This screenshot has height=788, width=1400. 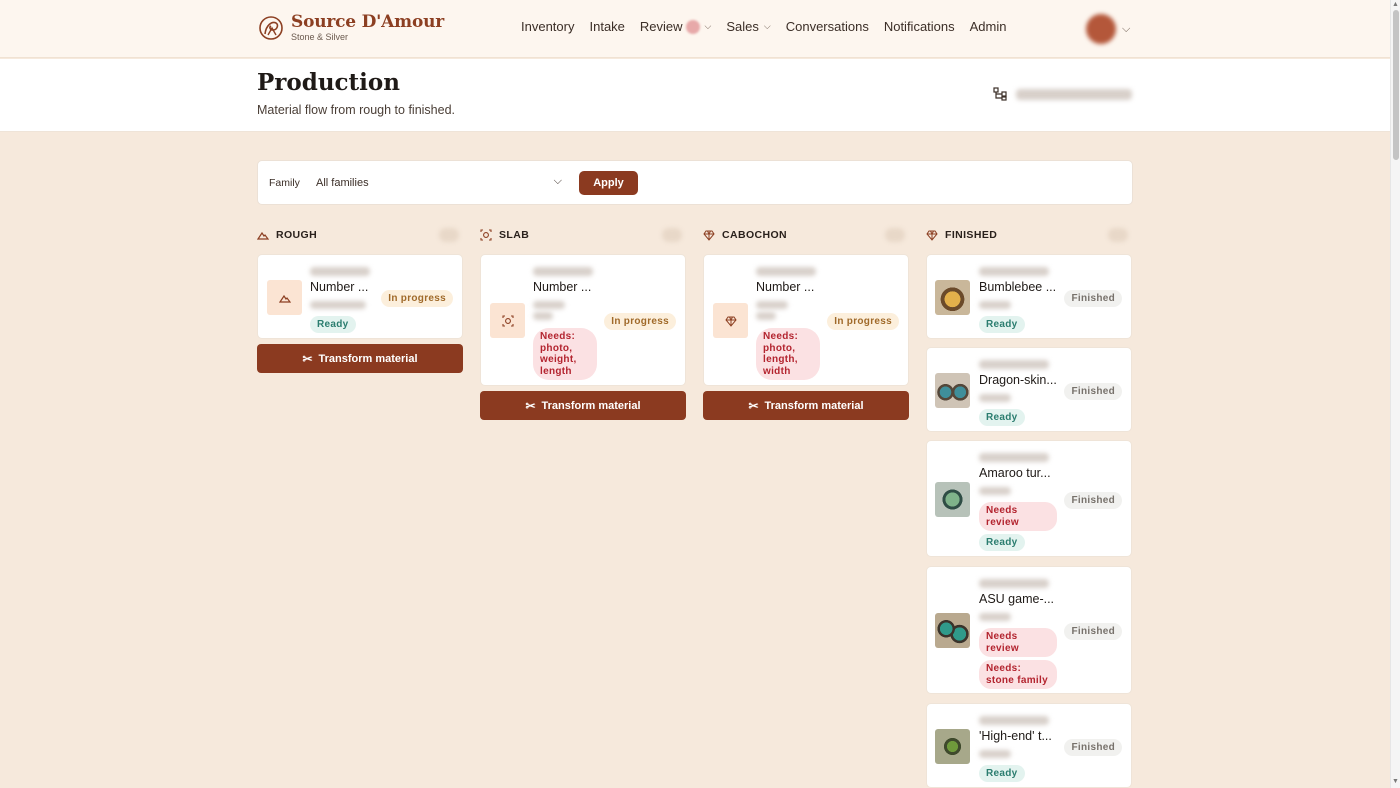 What do you see at coordinates (351, 28) in the screenshot?
I see `brand: Source D'Amour Stone & Silver` at bounding box center [351, 28].